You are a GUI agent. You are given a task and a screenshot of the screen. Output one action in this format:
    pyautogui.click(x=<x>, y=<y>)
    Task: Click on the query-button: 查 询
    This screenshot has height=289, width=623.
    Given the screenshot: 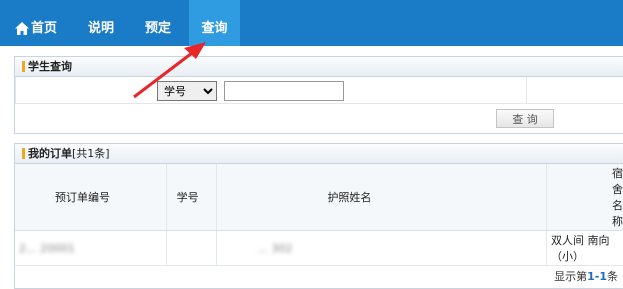 What is the action you would take?
    pyautogui.click(x=525, y=118)
    